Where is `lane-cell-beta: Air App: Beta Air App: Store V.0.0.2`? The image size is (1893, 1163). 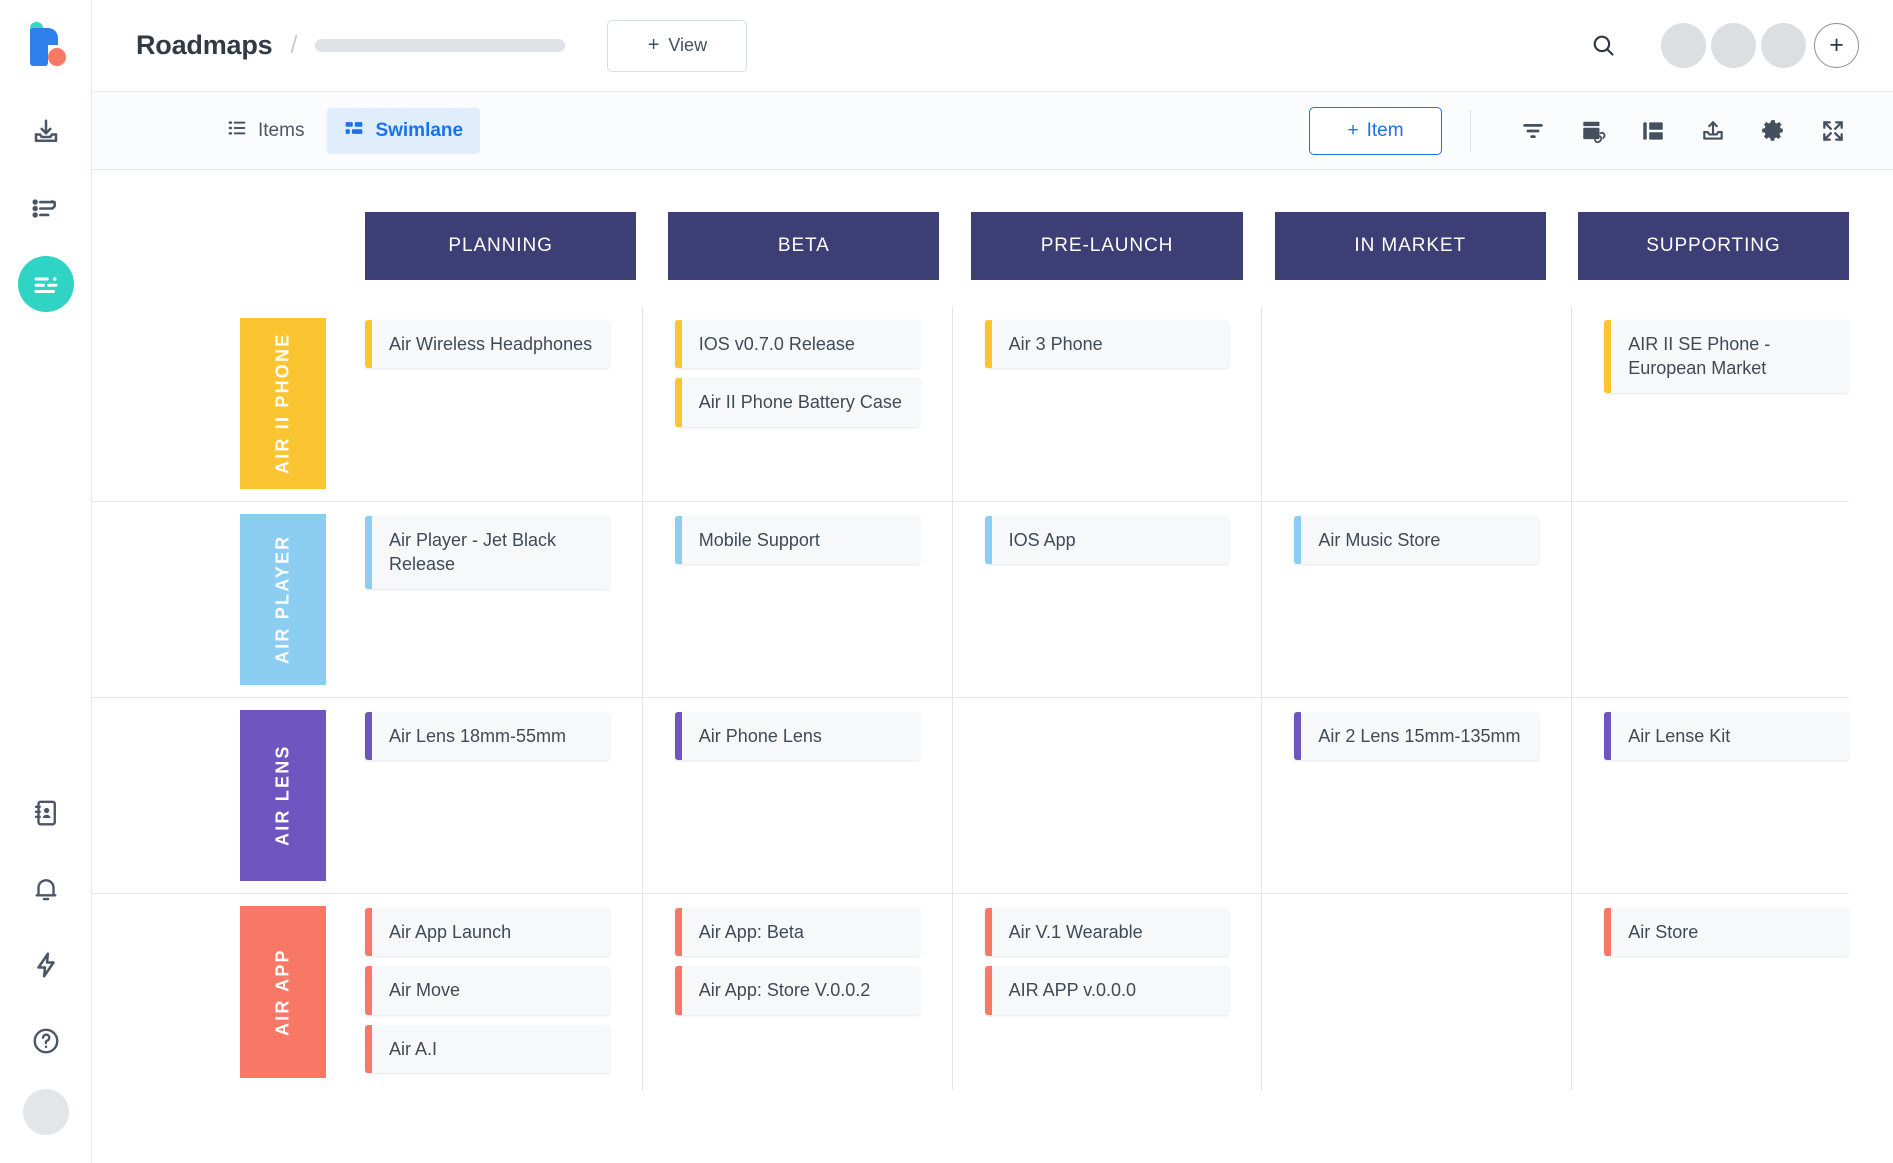 lane-cell-beta: Air App: Beta Air App: Store V.0.0.2 is located at coordinates (813, 992).